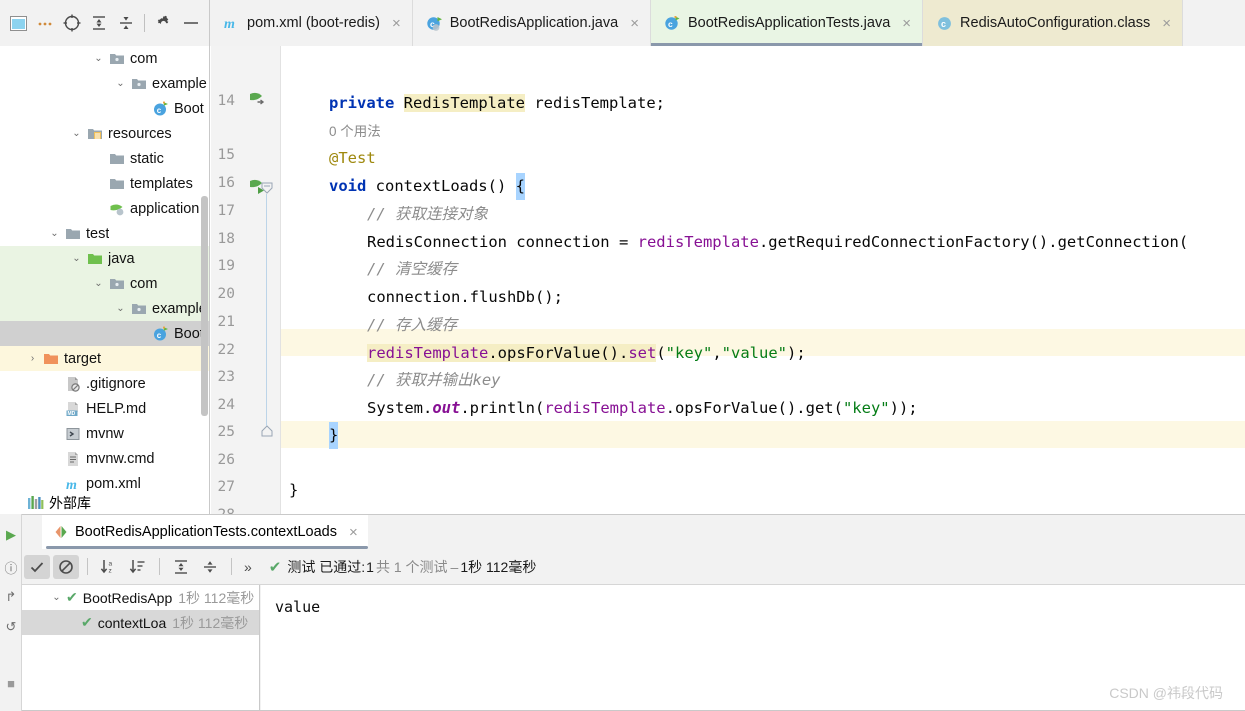 Image resolution: width=1245 pixels, height=711 pixels. What do you see at coordinates (502, 408) in the screenshot?
I see `code-line-24-b: .println(` at bounding box center [502, 408].